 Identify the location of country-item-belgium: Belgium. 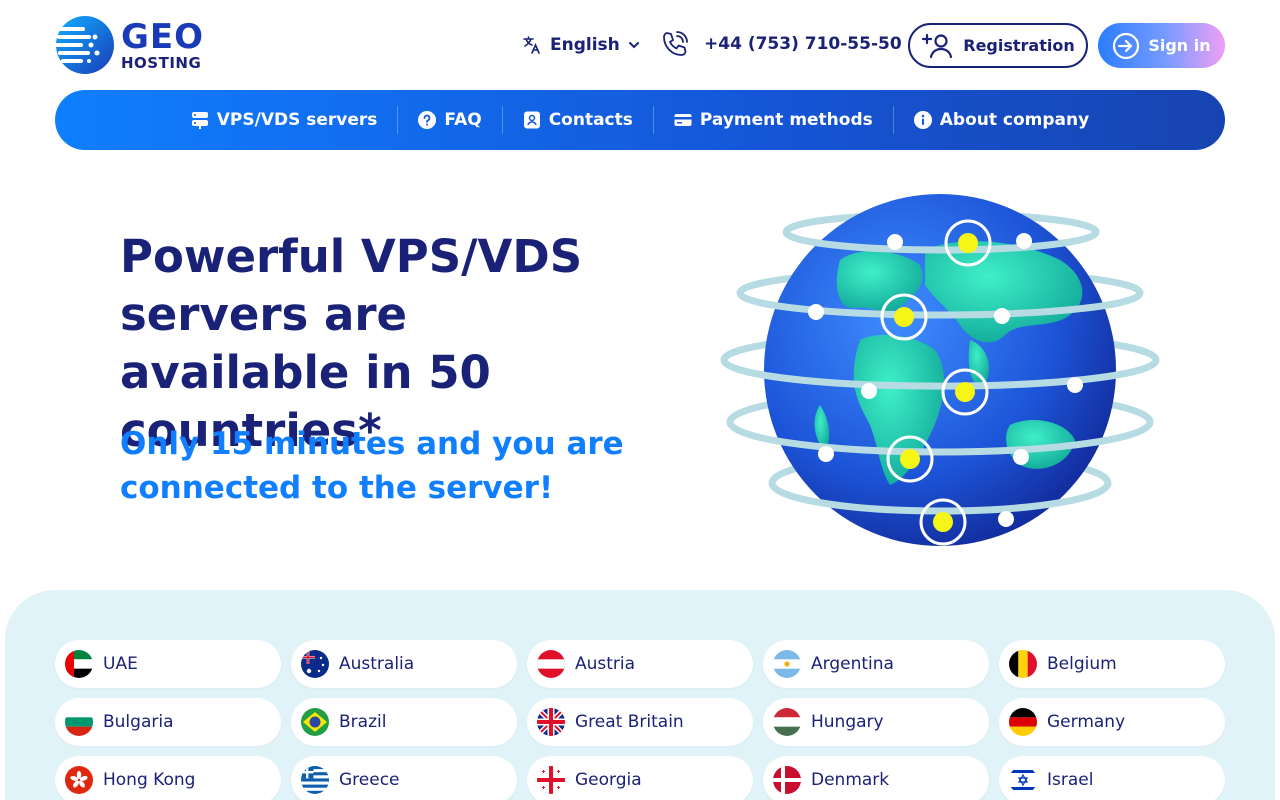
(1112, 664).